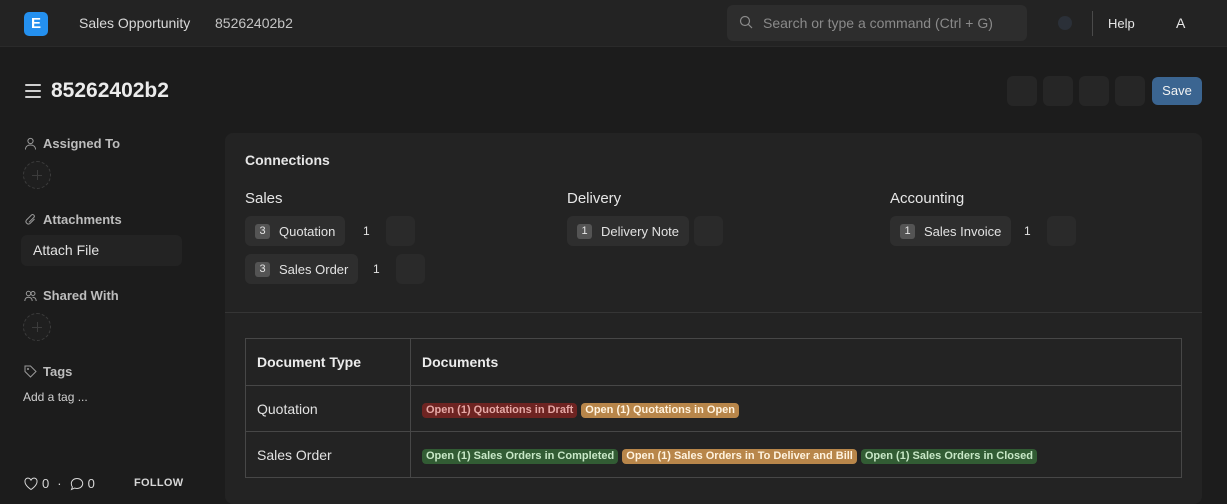 This screenshot has width=1227, height=504. Describe the element at coordinates (1065, 23) in the screenshot. I see `notification-icon` at that location.